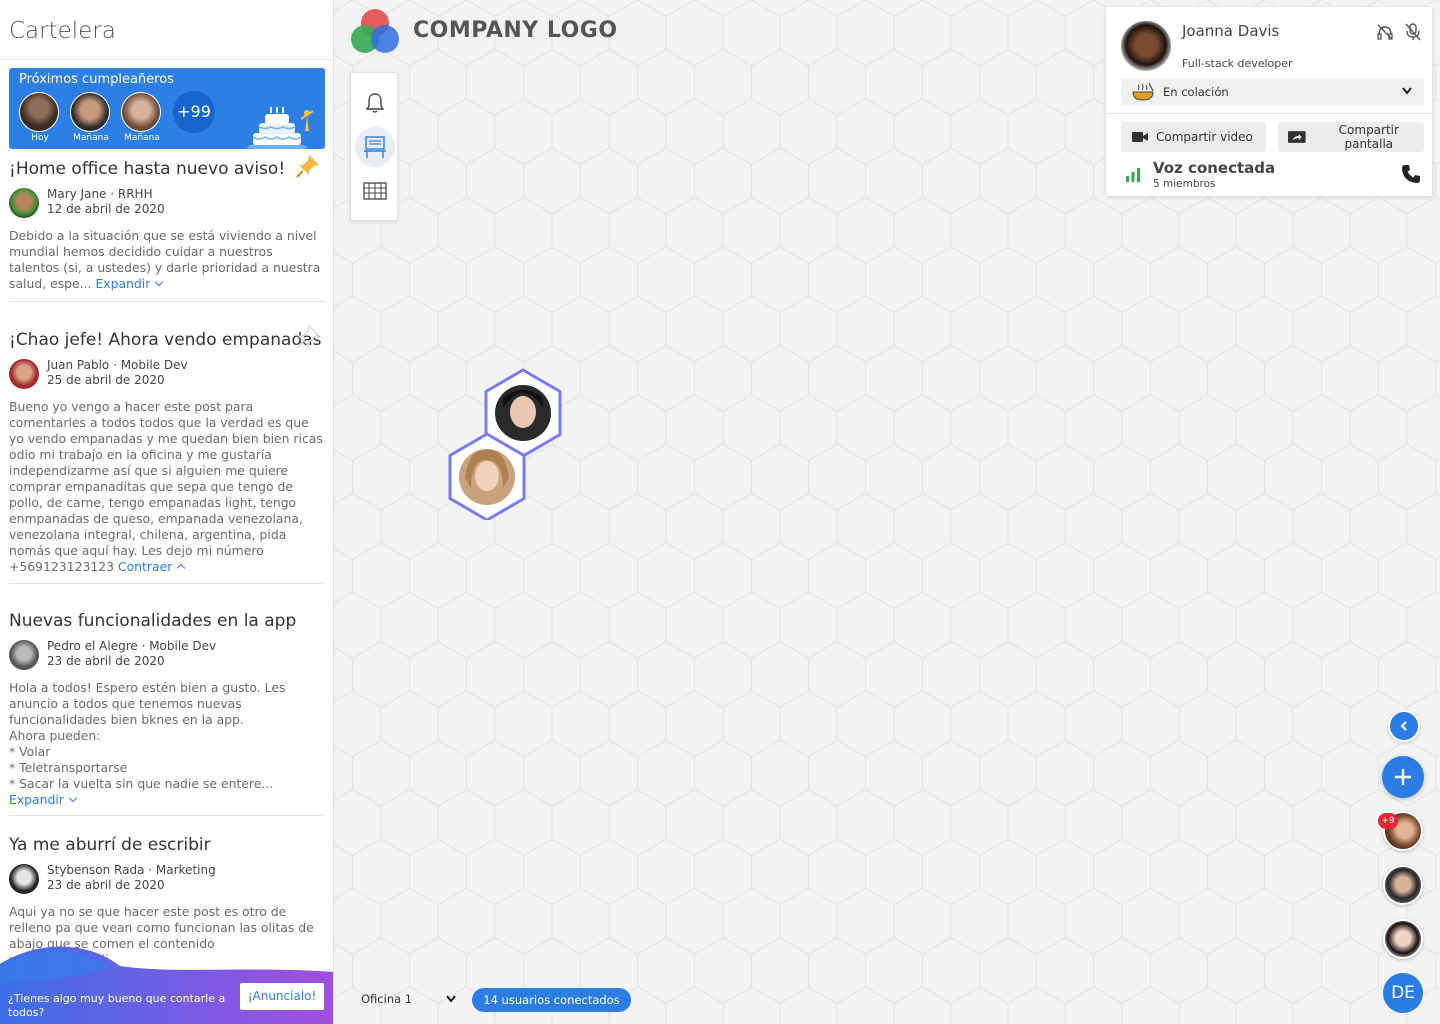 This screenshot has width=1440, height=1024. I want to click on company-logo-icon, so click(375, 31).